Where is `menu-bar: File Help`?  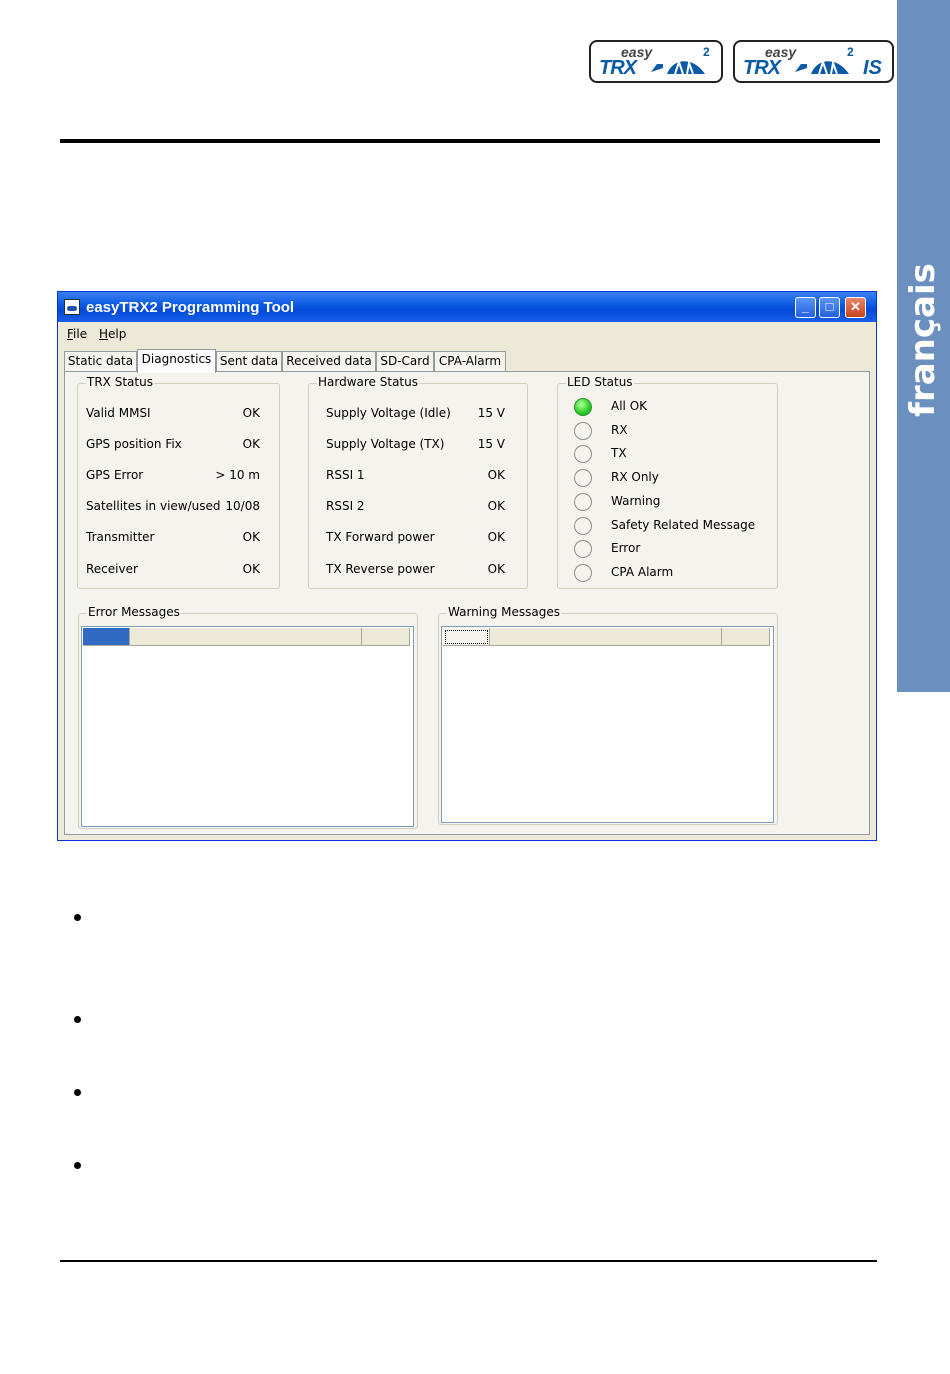 menu-bar: File Help is located at coordinates (467, 333).